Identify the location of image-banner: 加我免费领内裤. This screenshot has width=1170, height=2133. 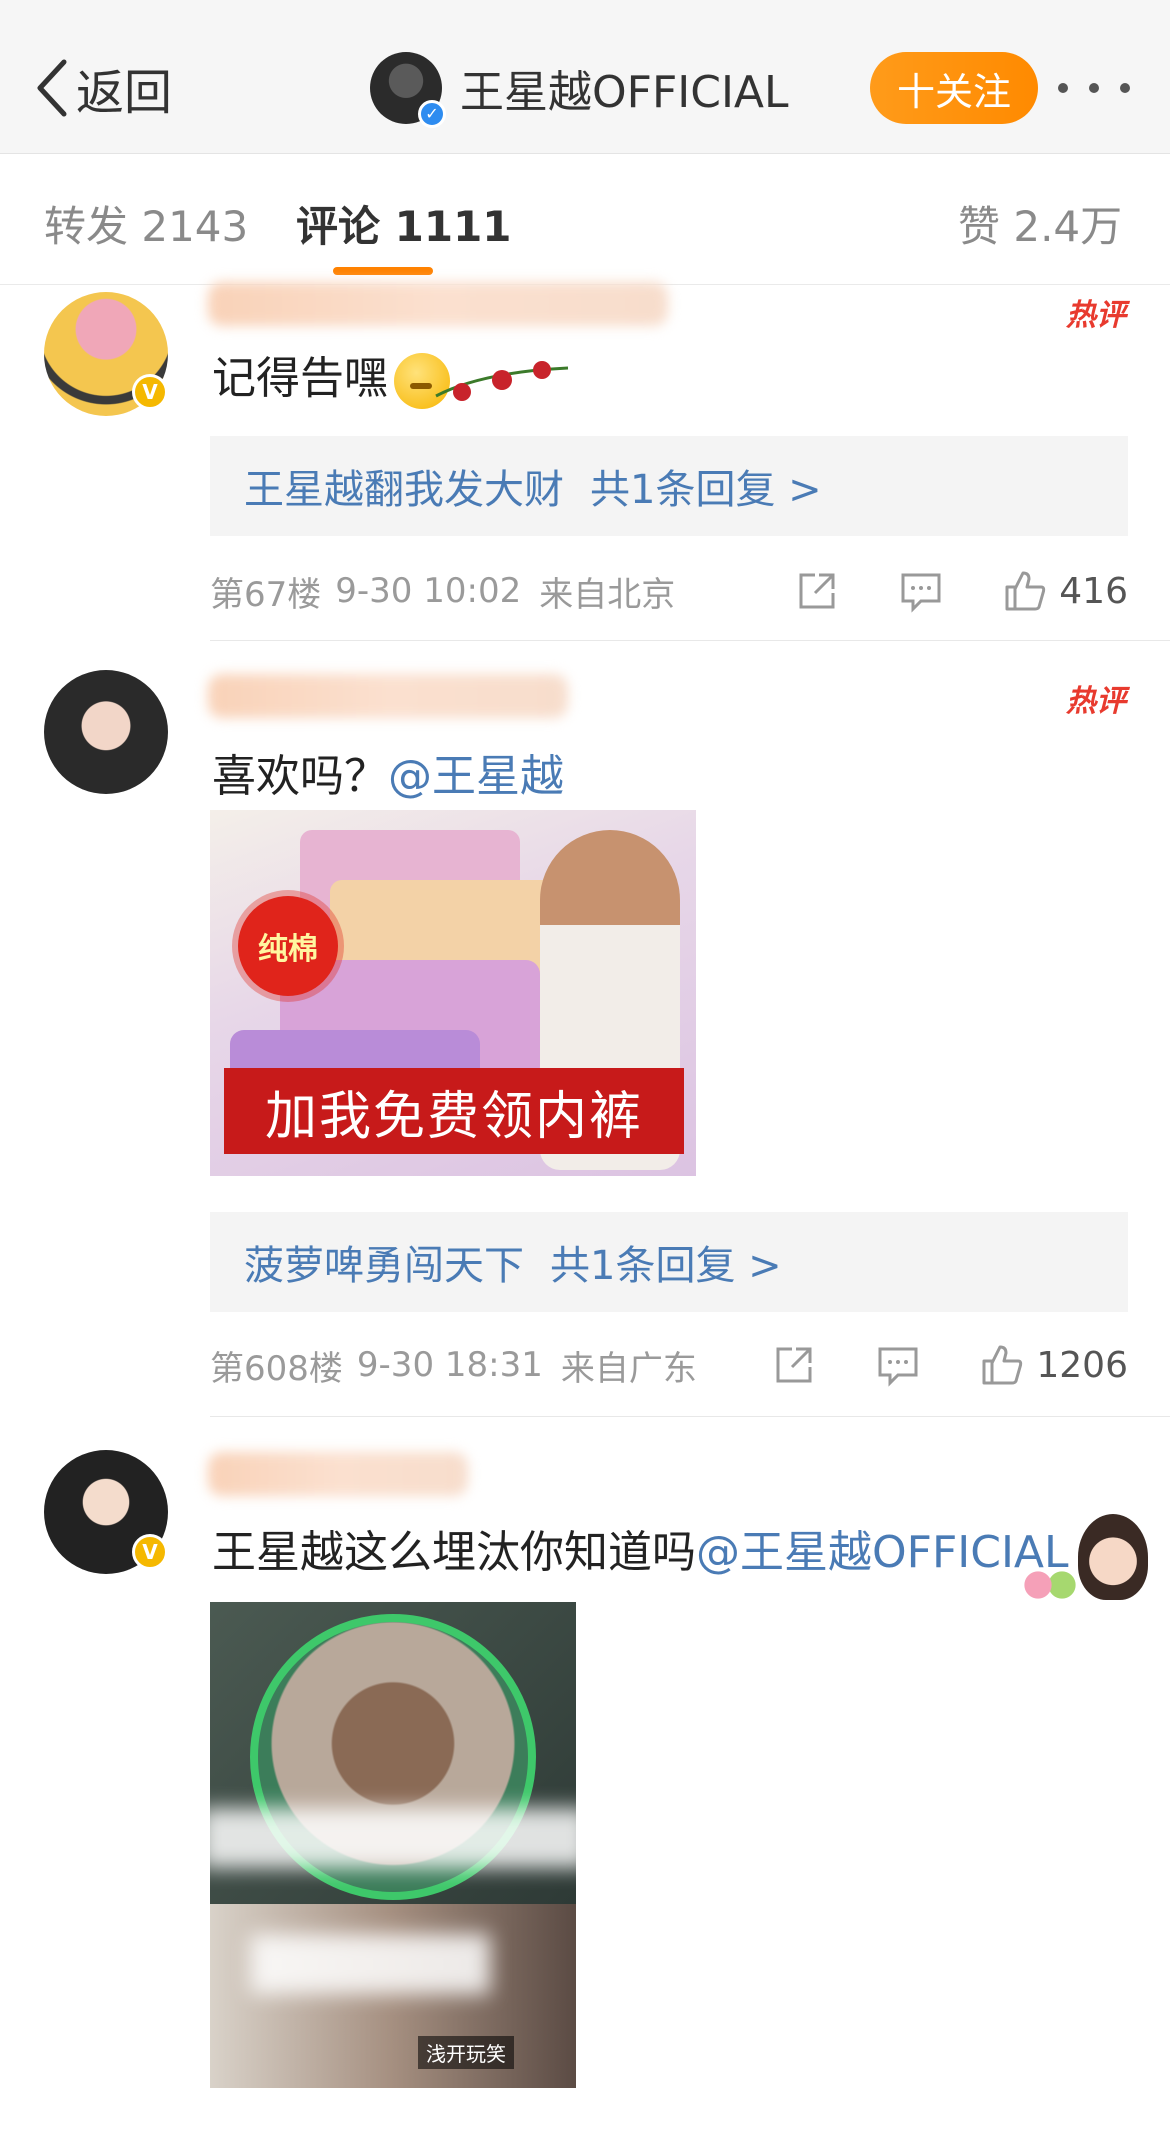
(454, 1111).